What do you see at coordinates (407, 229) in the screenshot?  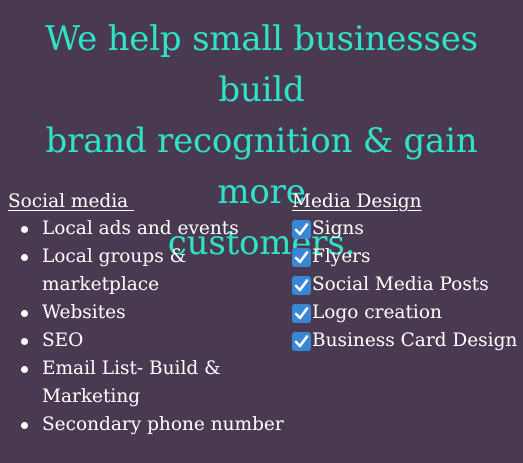 I see `list-item: Signs` at bounding box center [407, 229].